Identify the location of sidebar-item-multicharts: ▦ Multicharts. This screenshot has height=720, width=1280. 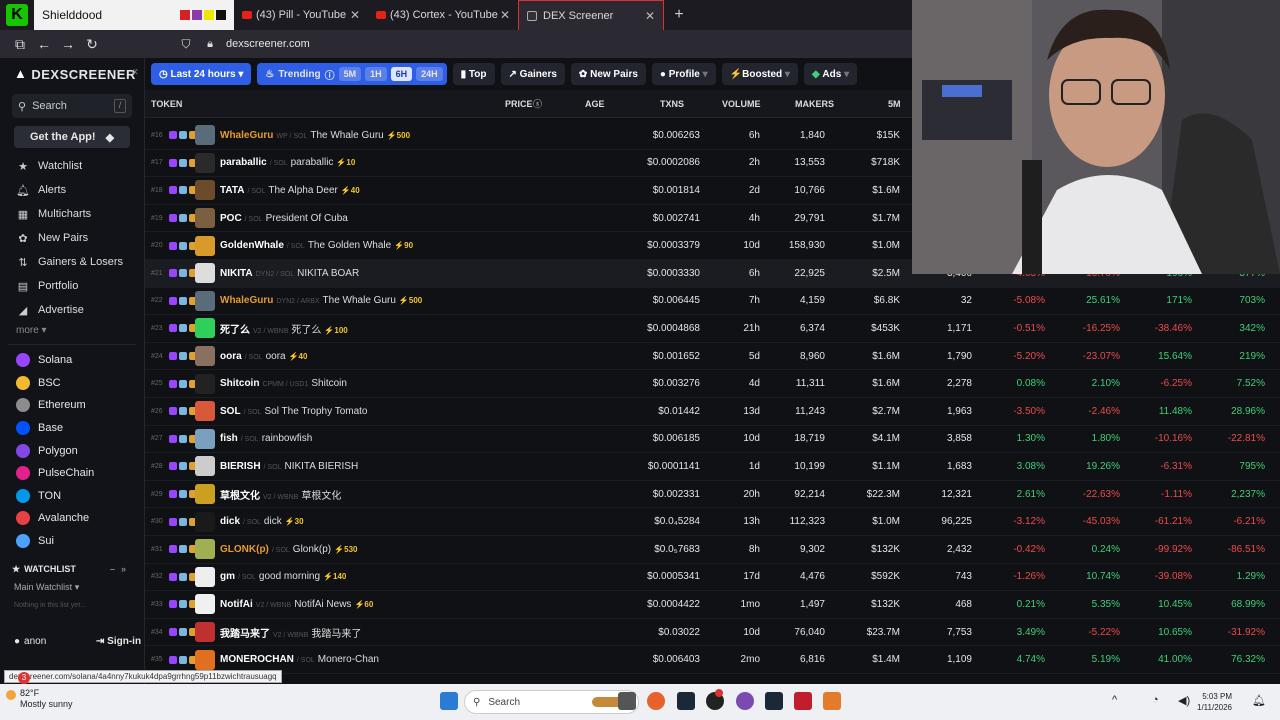
(72, 214).